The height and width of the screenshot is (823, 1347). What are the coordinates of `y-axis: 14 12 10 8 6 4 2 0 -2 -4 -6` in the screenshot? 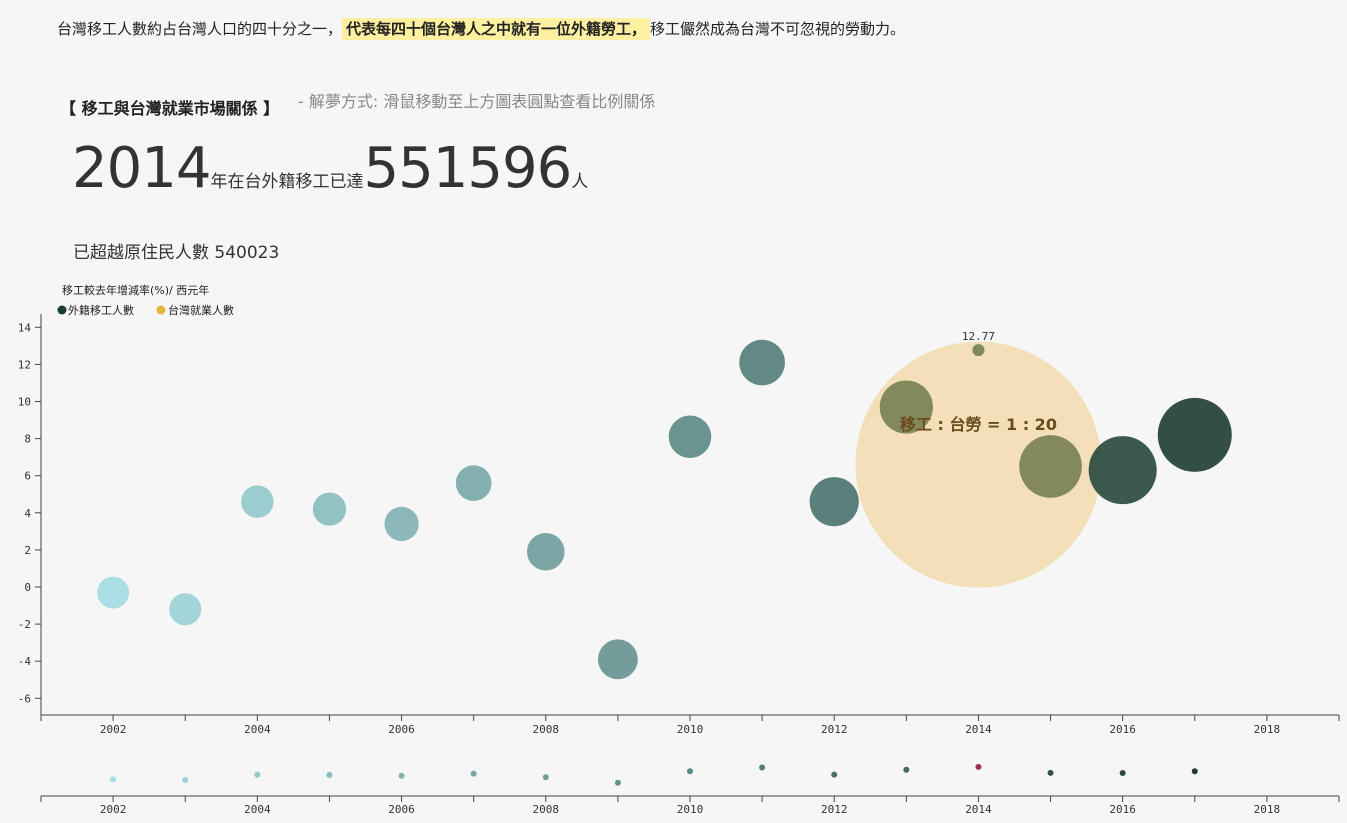 It's located at (30, 514).